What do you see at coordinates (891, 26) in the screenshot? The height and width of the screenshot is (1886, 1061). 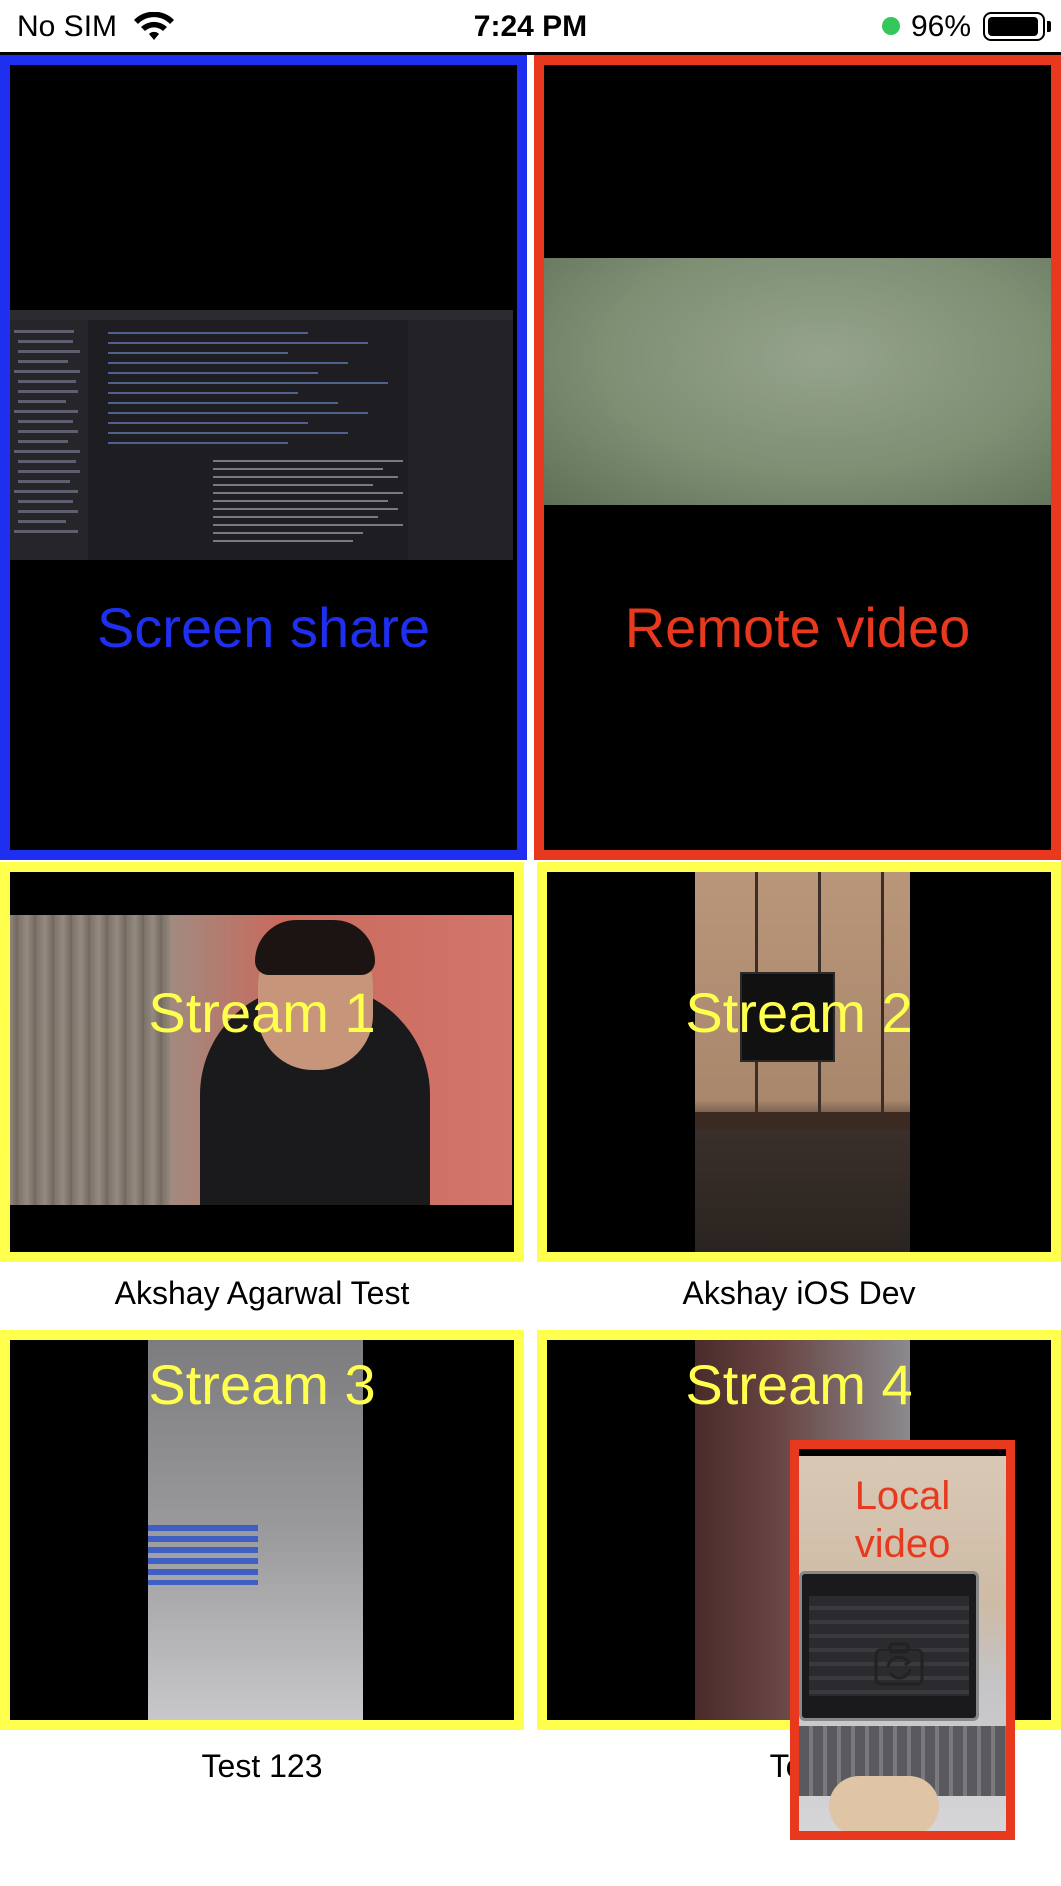 I see `activity-dot` at bounding box center [891, 26].